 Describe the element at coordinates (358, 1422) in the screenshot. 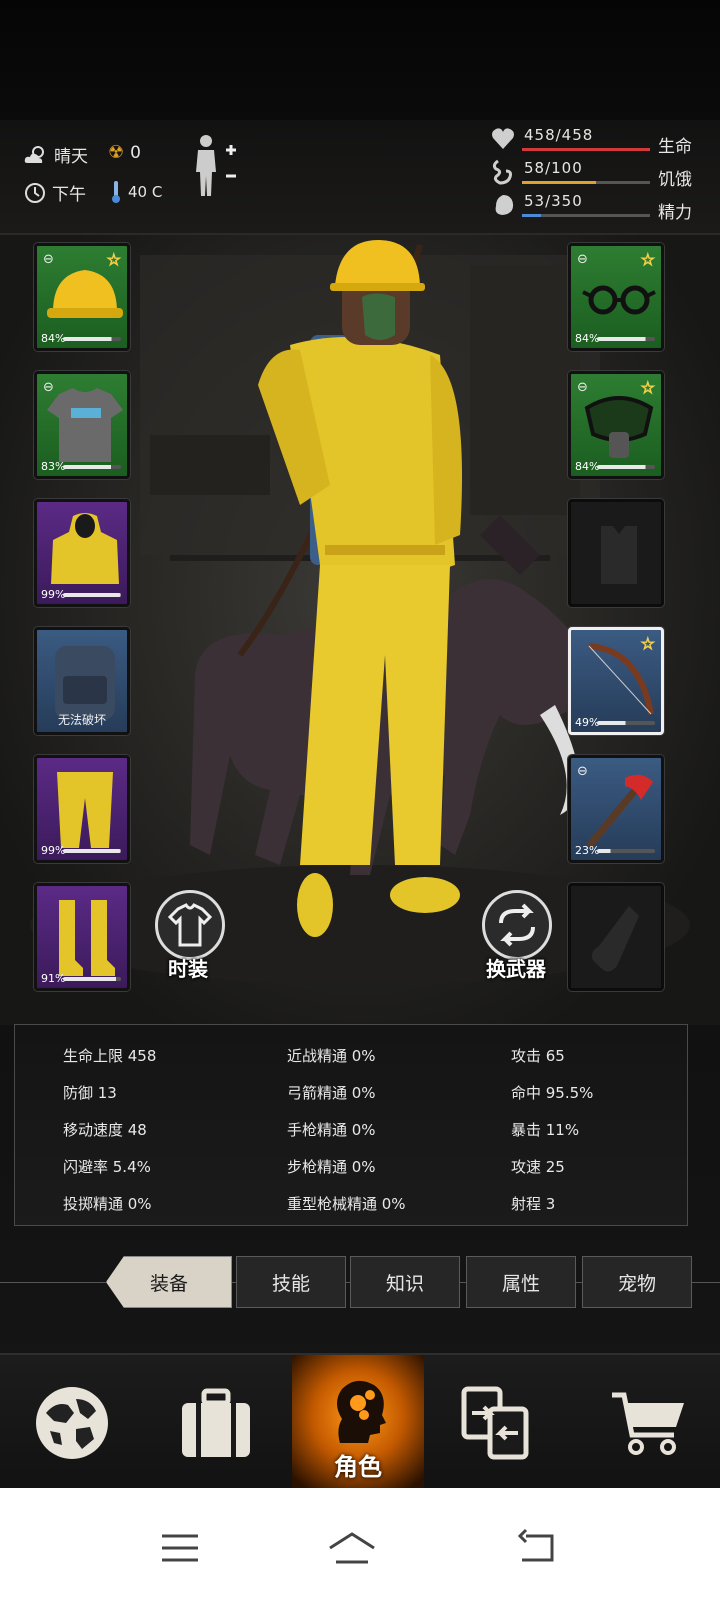

I see `nav-character: 角色` at that location.